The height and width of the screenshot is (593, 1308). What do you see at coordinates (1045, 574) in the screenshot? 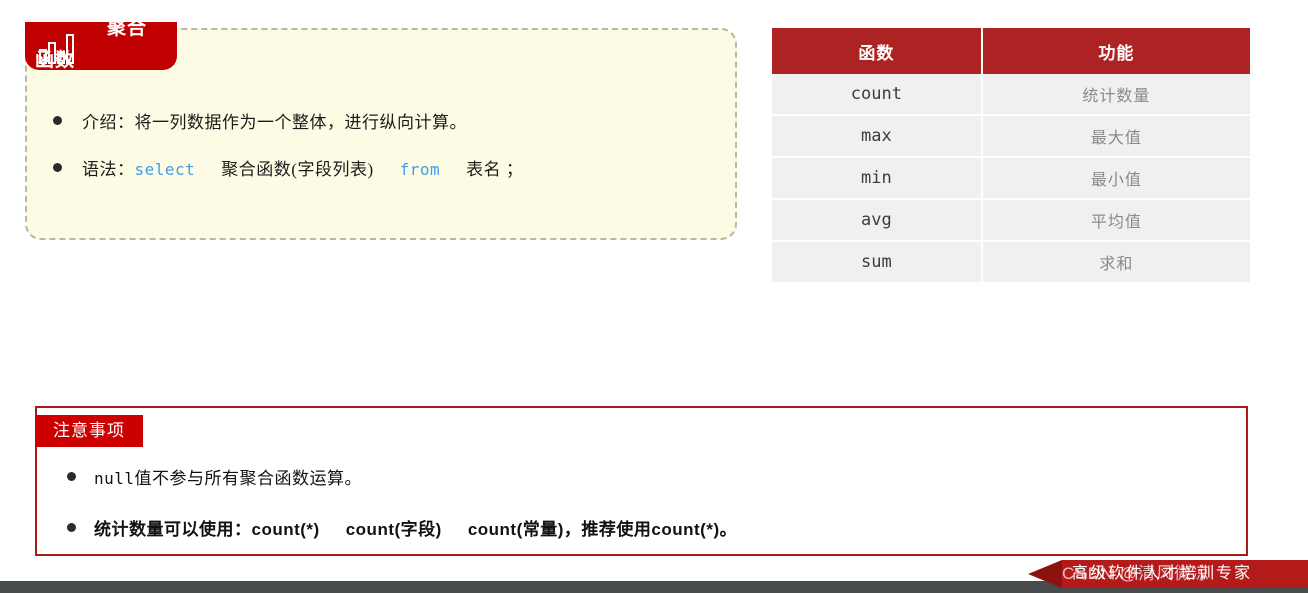
I see `banner-arrow-icon` at bounding box center [1045, 574].